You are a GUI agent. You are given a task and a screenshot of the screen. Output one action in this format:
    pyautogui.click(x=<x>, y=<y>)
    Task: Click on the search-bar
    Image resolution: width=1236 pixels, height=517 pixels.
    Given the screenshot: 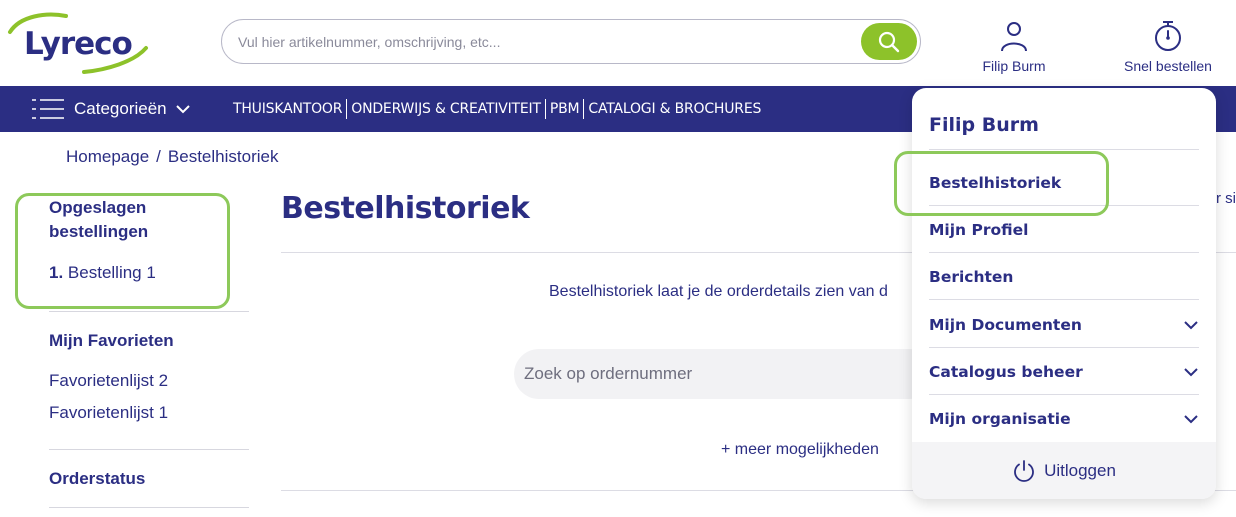 What is the action you would take?
    pyautogui.click(x=571, y=41)
    